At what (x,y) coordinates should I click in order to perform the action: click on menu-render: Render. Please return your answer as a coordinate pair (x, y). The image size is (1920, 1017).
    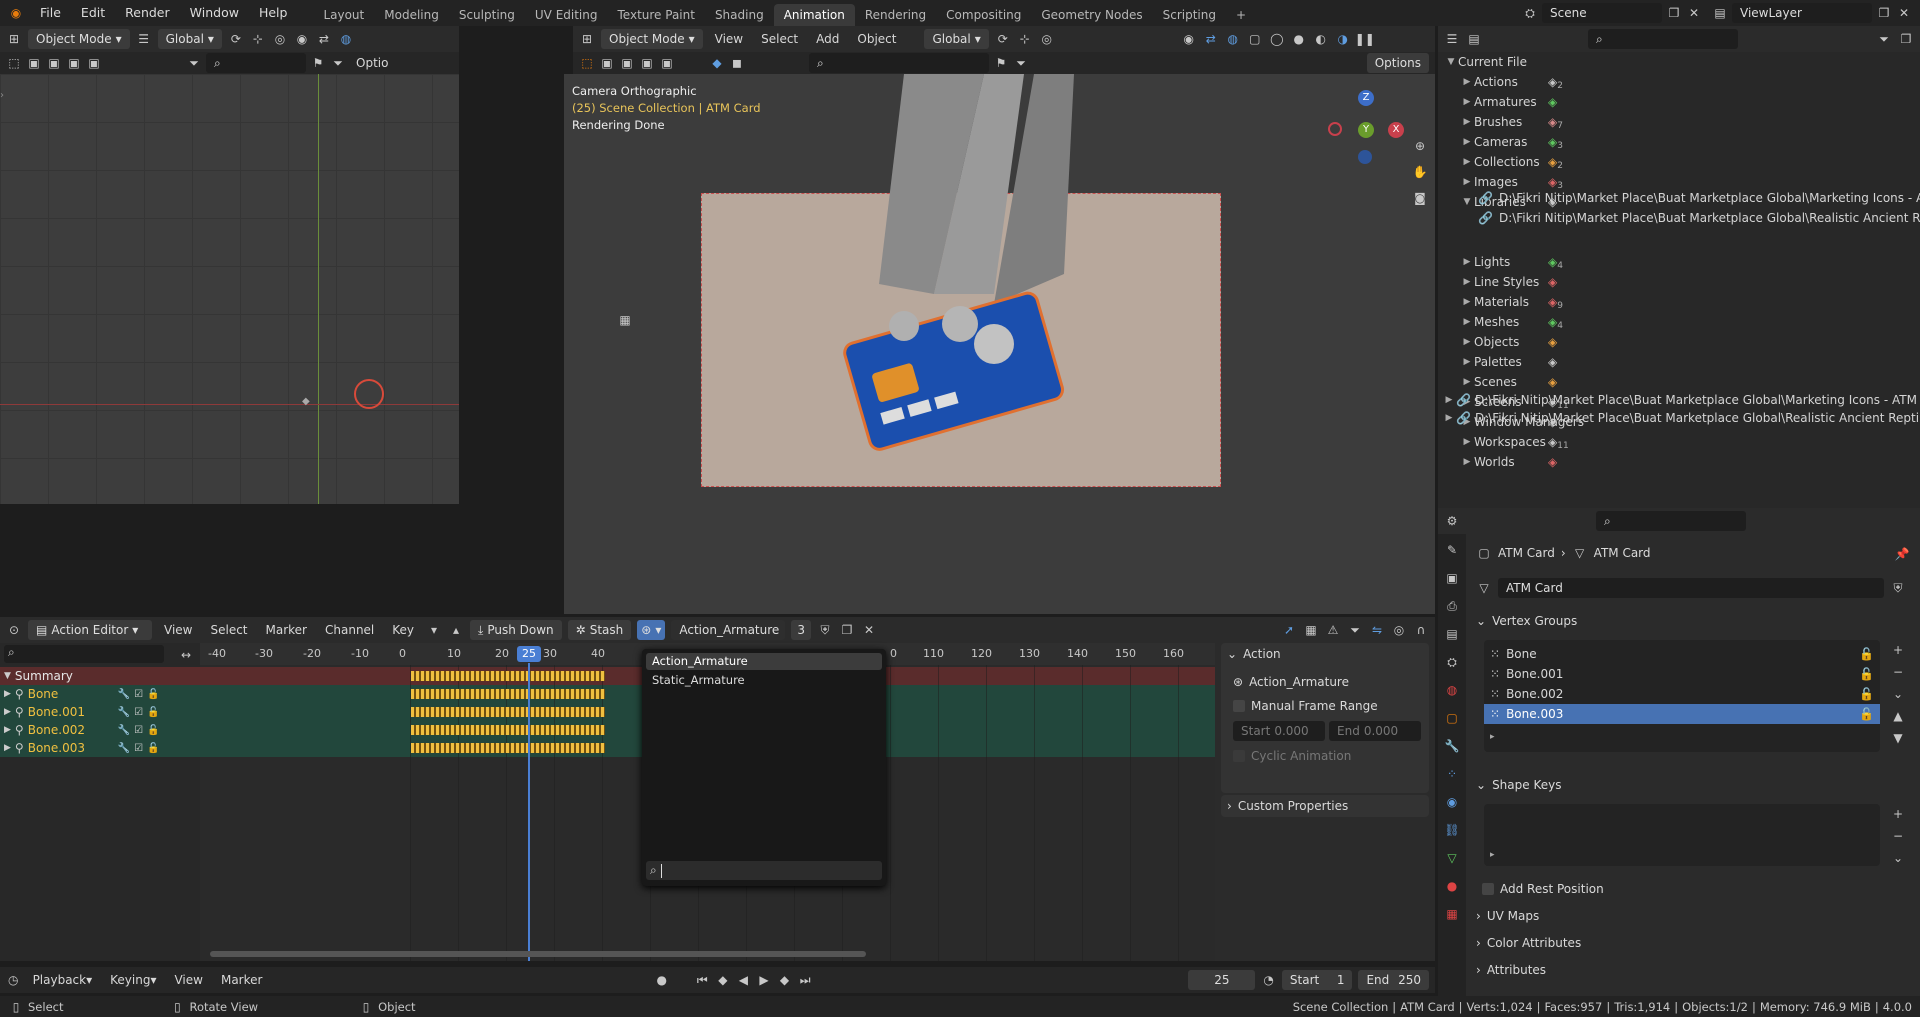
    Looking at the image, I should click on (147, 13).